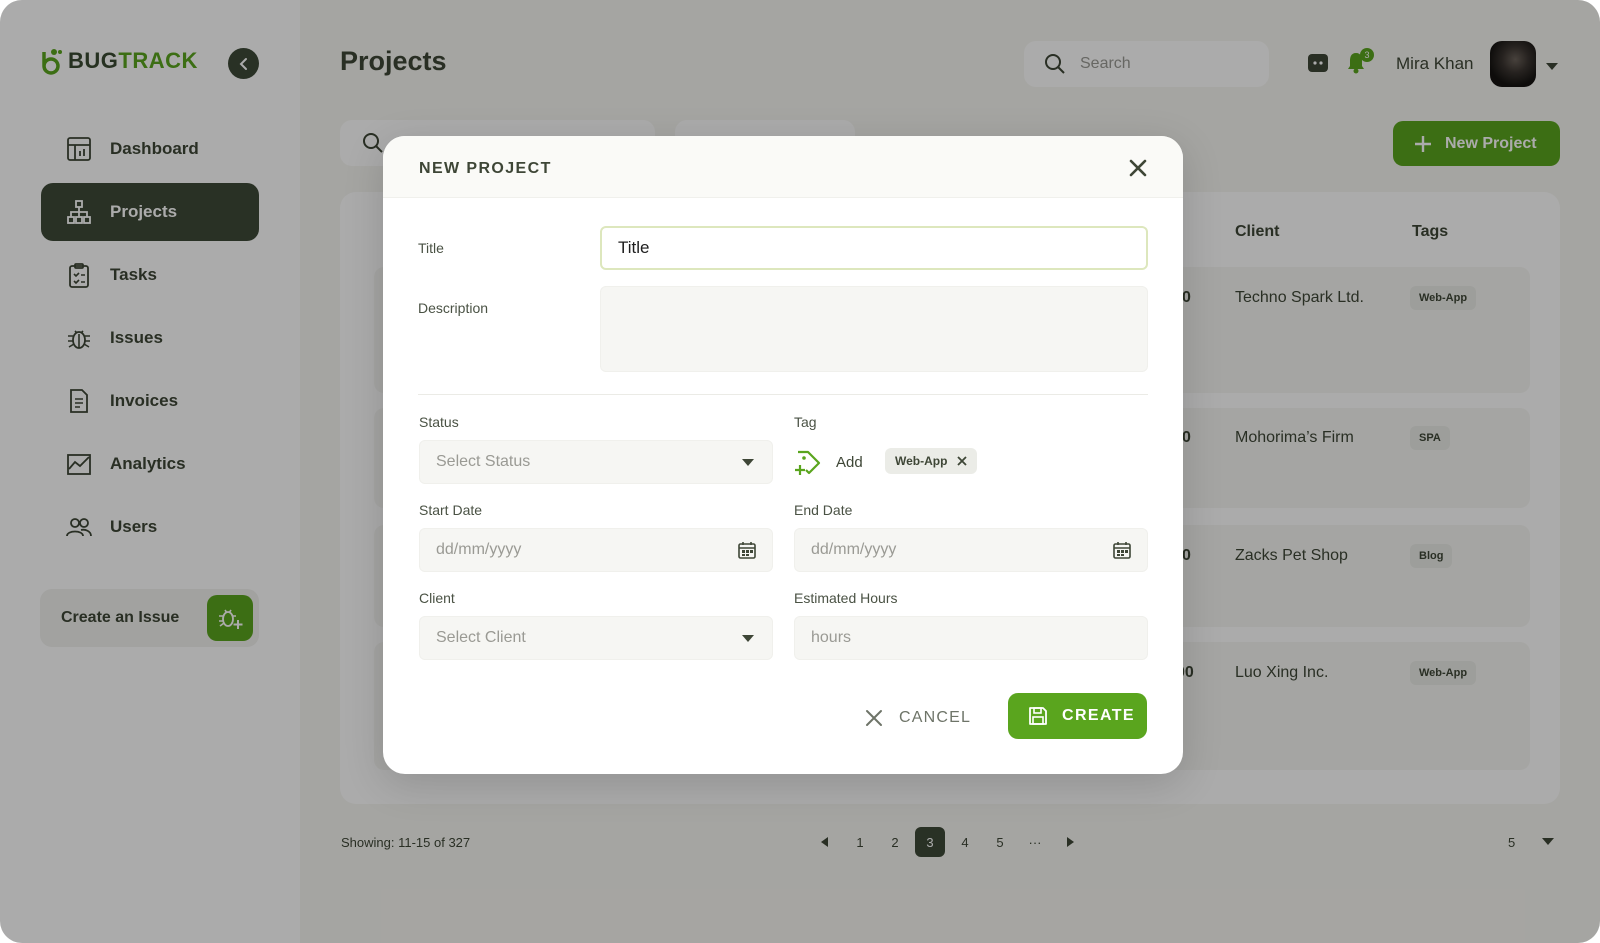 This screenshot has height=943, width=1600. Describe the element at coordinates (439, 422) in the screenshot. I see `status-label: Status` at that location.